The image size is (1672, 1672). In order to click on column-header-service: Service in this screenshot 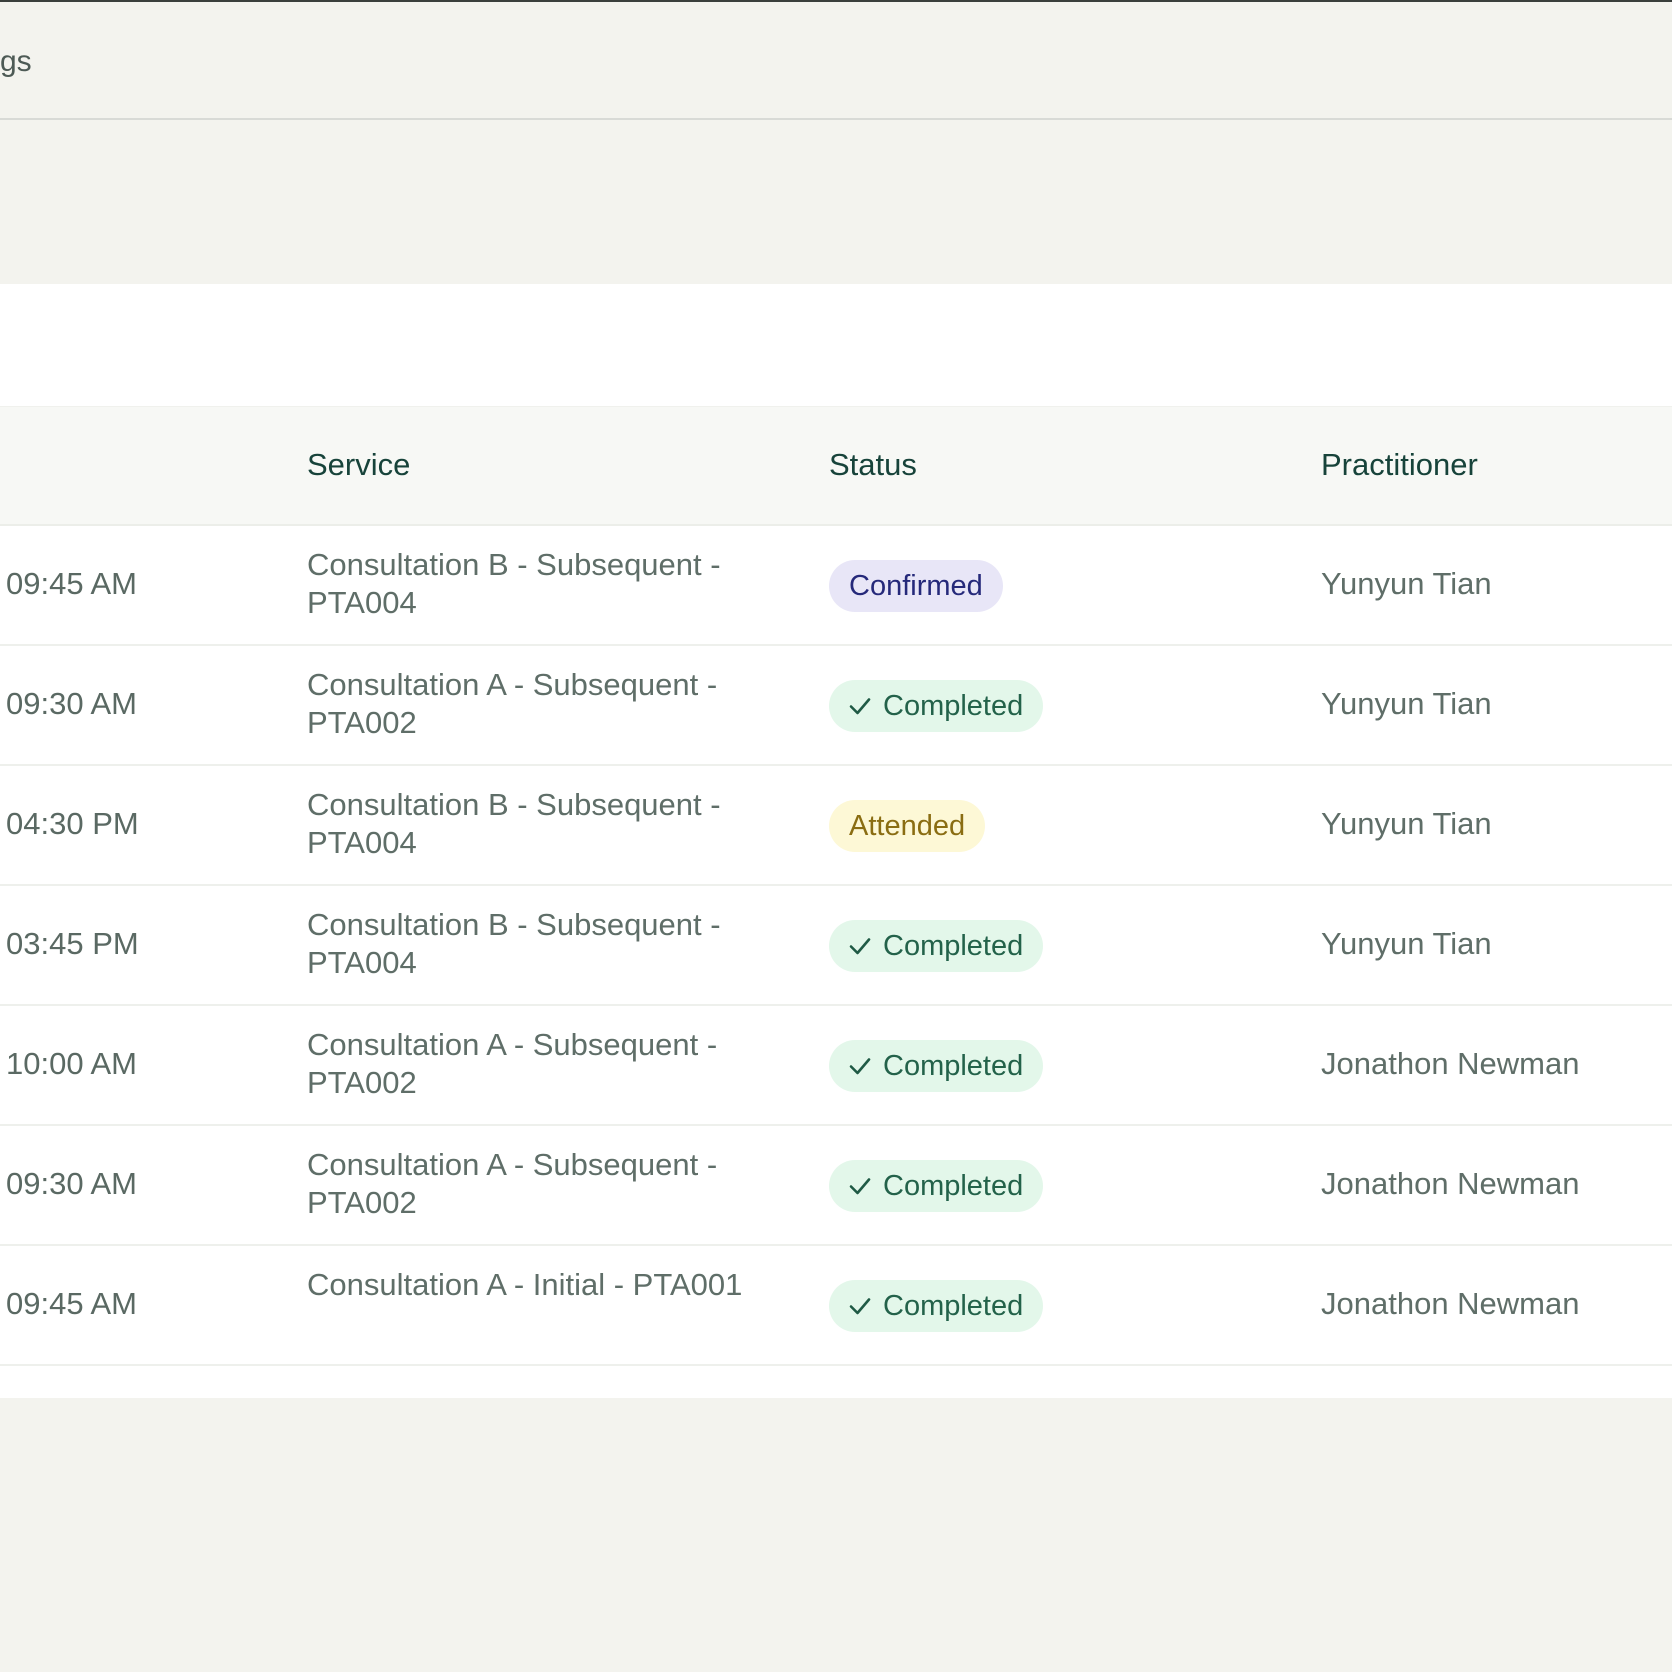, I will do `click(358, 465)`.